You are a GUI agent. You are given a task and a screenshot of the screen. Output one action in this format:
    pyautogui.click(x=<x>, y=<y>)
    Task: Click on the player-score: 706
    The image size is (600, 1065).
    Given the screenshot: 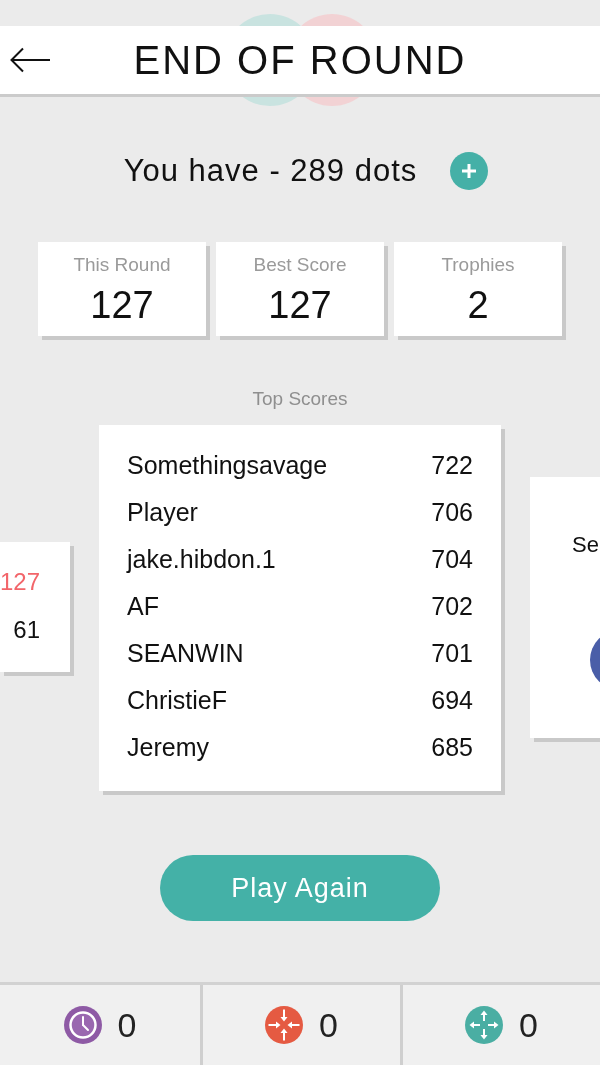 What is the action you would take?
    pyautogui.click(x=452, y=512)
    